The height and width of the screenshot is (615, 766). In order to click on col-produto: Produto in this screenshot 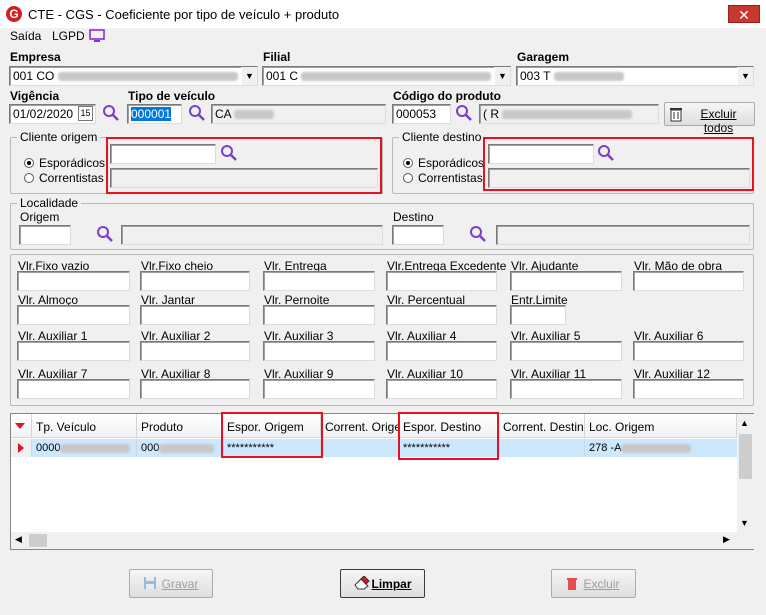, I will do `click(180, 426)`.